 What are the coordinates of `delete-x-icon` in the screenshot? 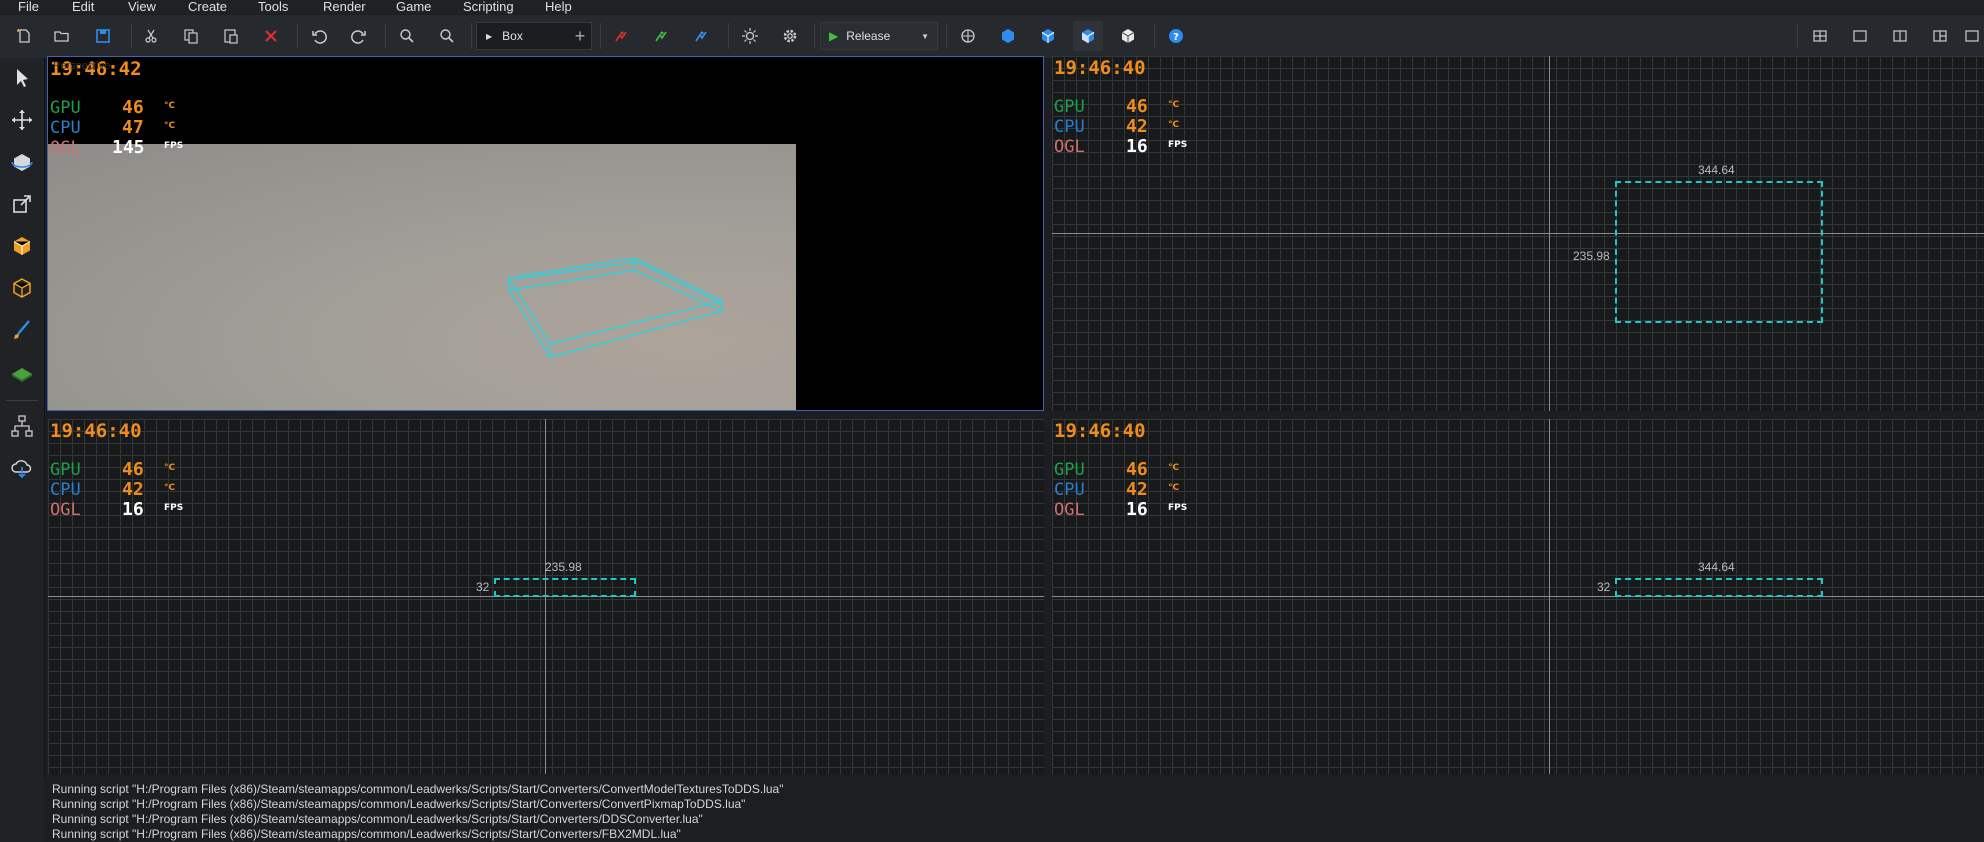 It's located at (271, 36).